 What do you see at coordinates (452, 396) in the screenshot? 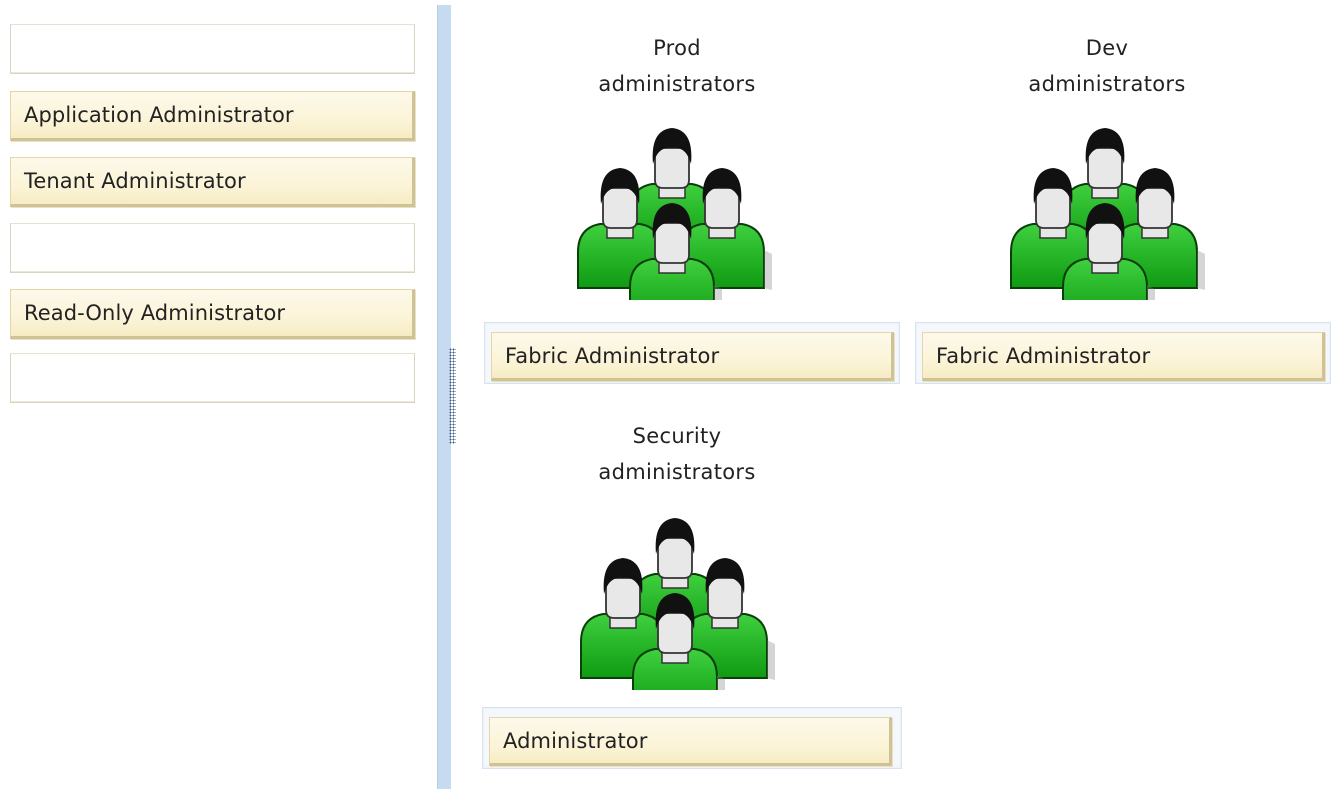
I see `splitter-grip-handle` at bounding box center [452, 396].